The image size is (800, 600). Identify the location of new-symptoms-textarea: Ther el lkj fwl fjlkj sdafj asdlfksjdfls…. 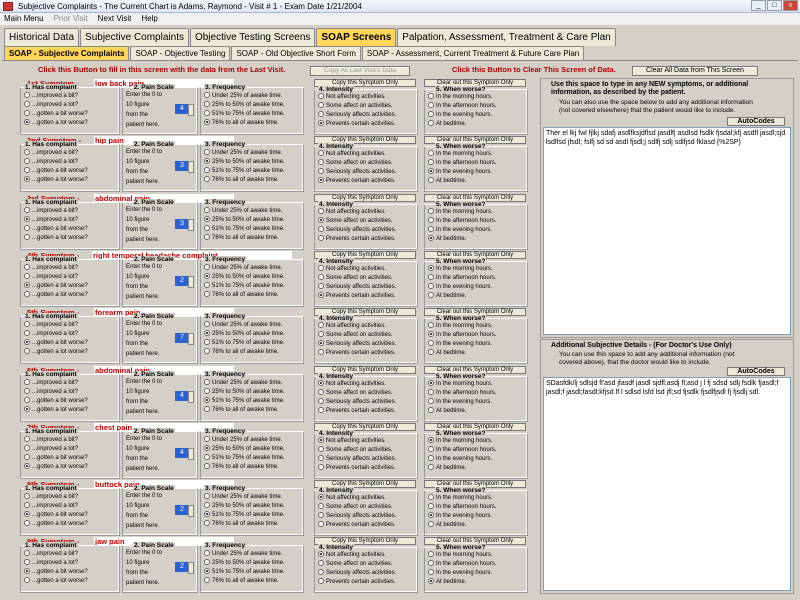
(667, 231).